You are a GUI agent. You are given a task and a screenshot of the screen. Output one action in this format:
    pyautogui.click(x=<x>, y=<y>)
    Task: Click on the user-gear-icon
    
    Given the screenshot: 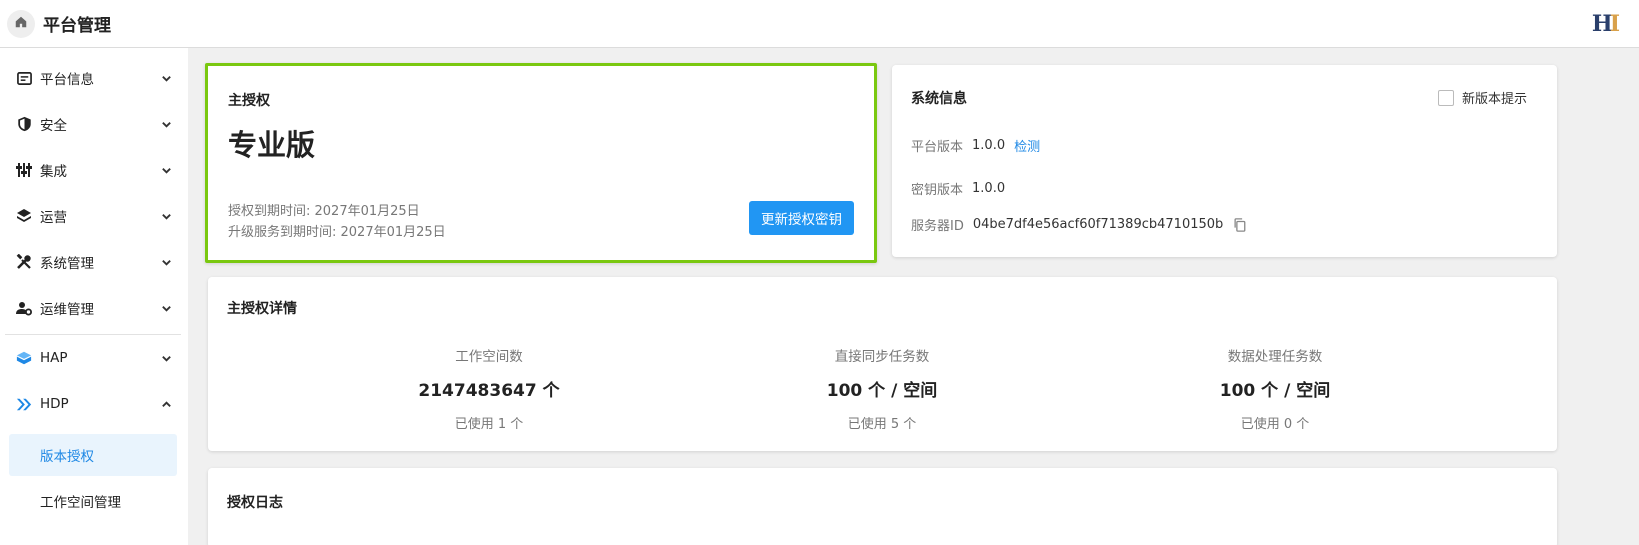 What is the action you would take?
    pyautogui.click(x=24, y=308)
    